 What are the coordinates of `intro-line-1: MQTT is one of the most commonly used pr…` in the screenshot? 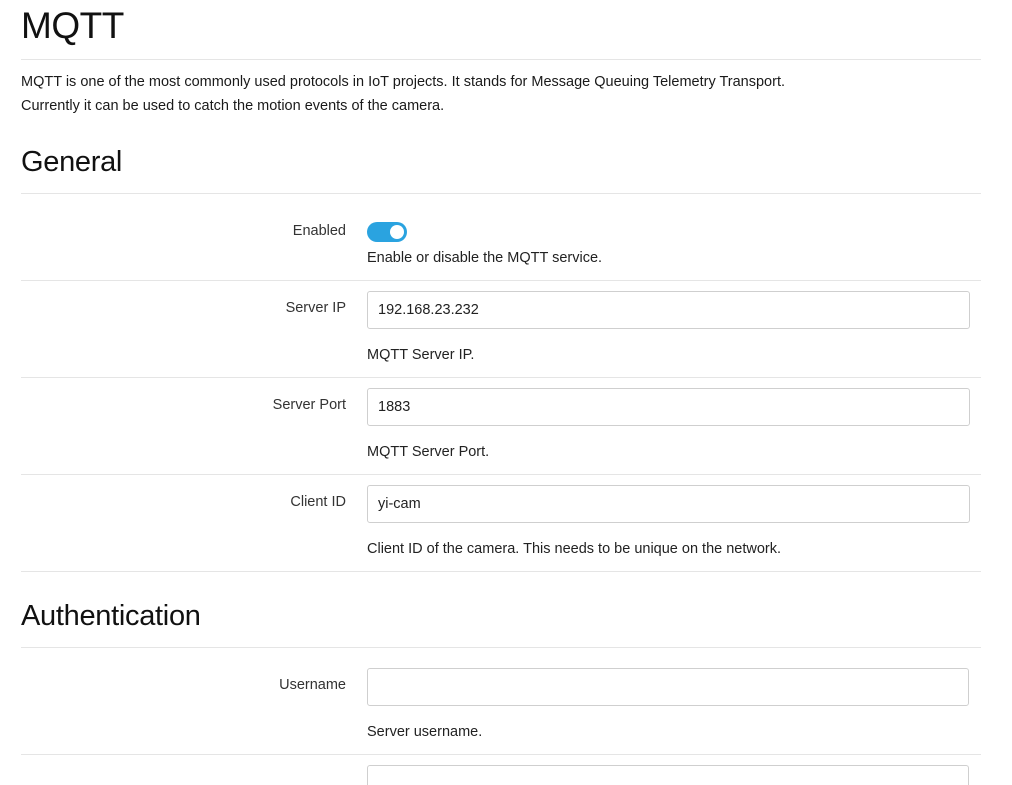 It's located at (403, 82).